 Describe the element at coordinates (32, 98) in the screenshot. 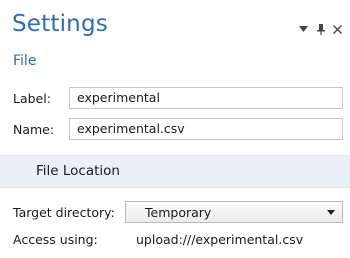

I see `label-field-label: Label:` at that location.